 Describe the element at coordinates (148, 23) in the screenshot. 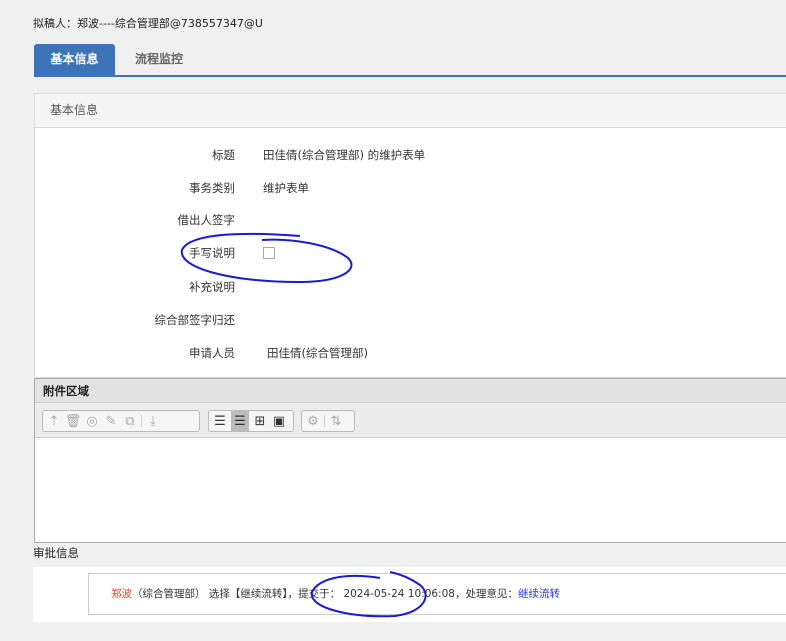

I see `drafter-info: 拟稿人：郑波----综合管理部@738557347@U` at that location.